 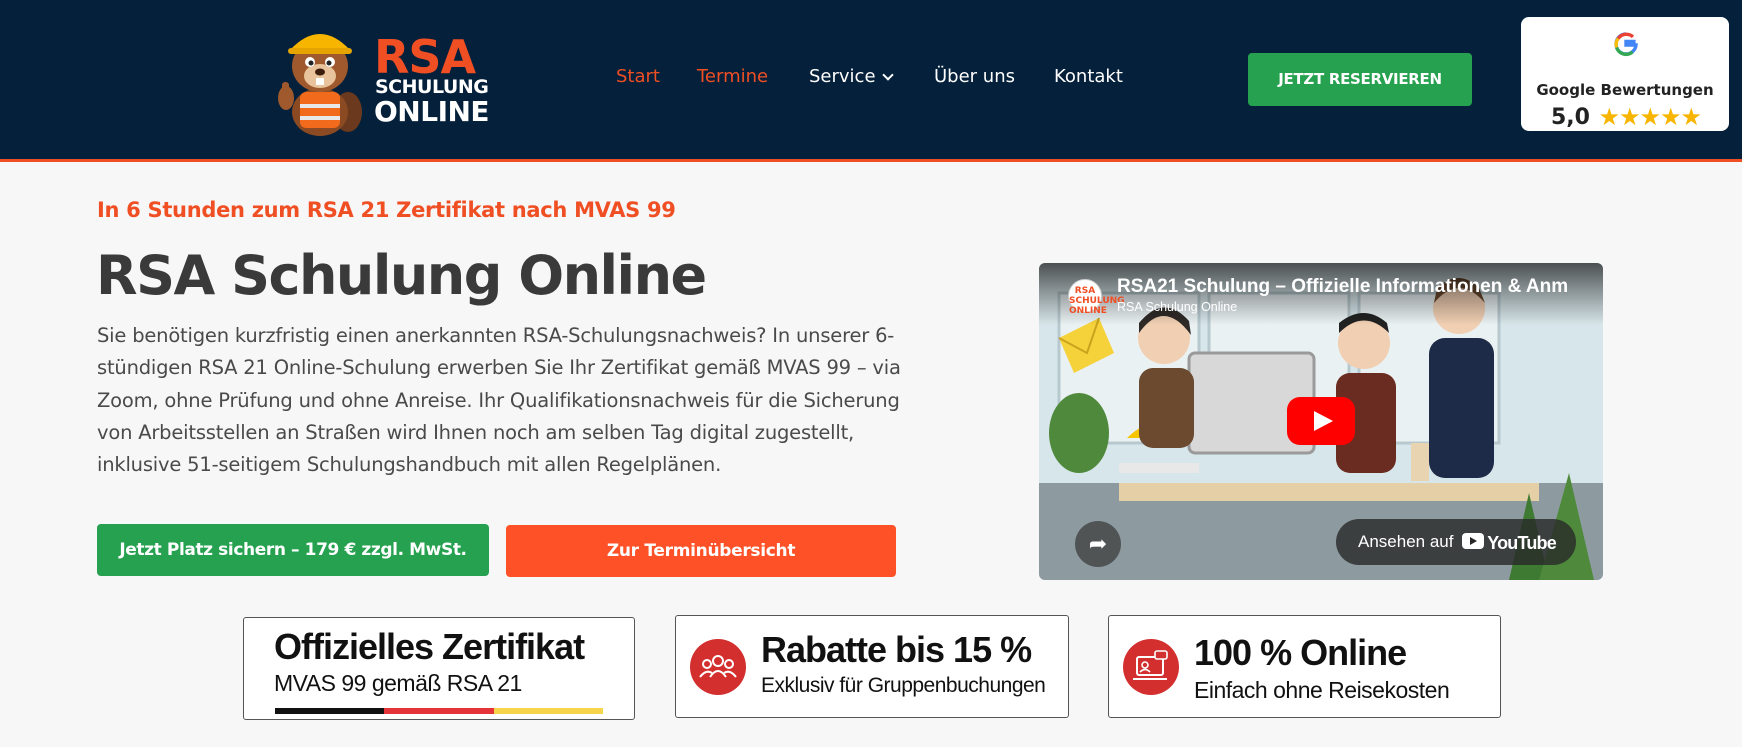 I want to click on feature-subtitle: MVAS 99 gemäß RSA 21, so click(x=398, y=683).